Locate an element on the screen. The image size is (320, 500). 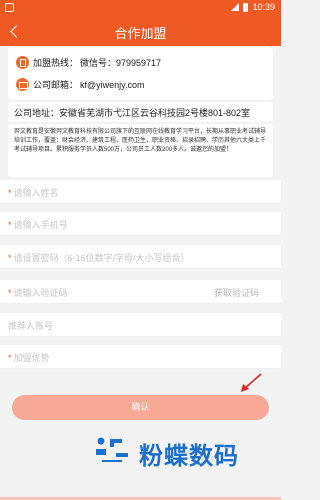
status-bar: 10:39 is located at coordinates (140, 8).